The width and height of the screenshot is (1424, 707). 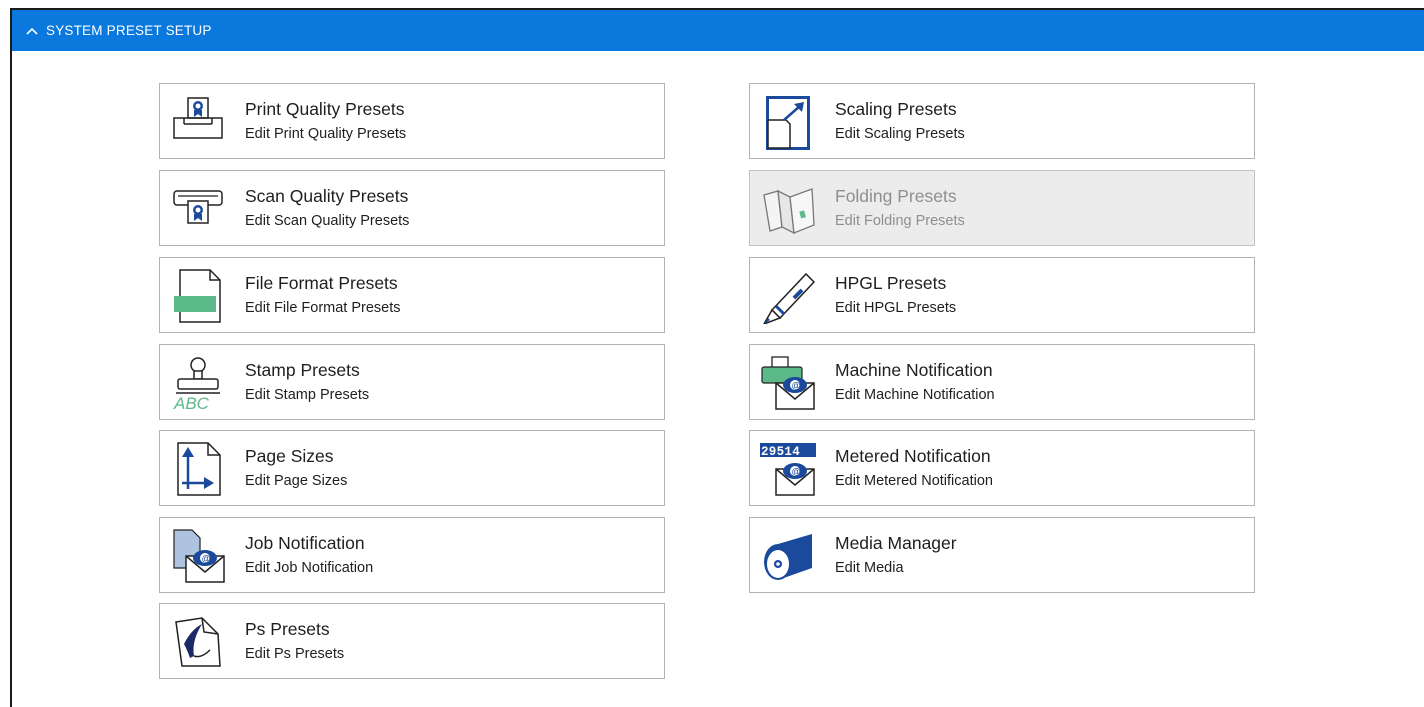 What do you see at coordinates (302, 370) in the screenshot?
I see `tile-title: Stamp Presets` at bounding box center [302, 370].